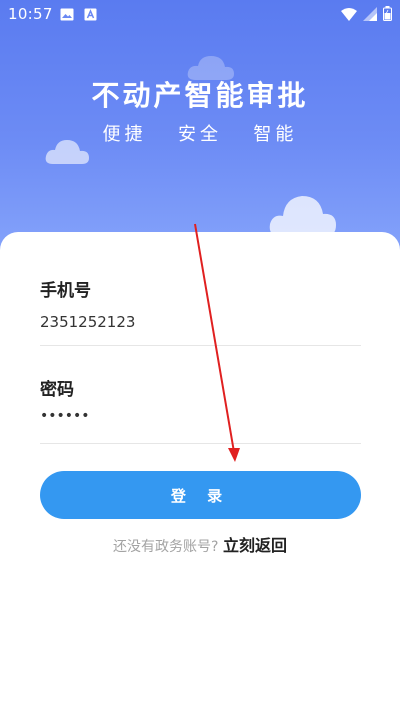 The width and height of the screenshot is (400, 711). I want to click on image-icon, so click(67, 16).